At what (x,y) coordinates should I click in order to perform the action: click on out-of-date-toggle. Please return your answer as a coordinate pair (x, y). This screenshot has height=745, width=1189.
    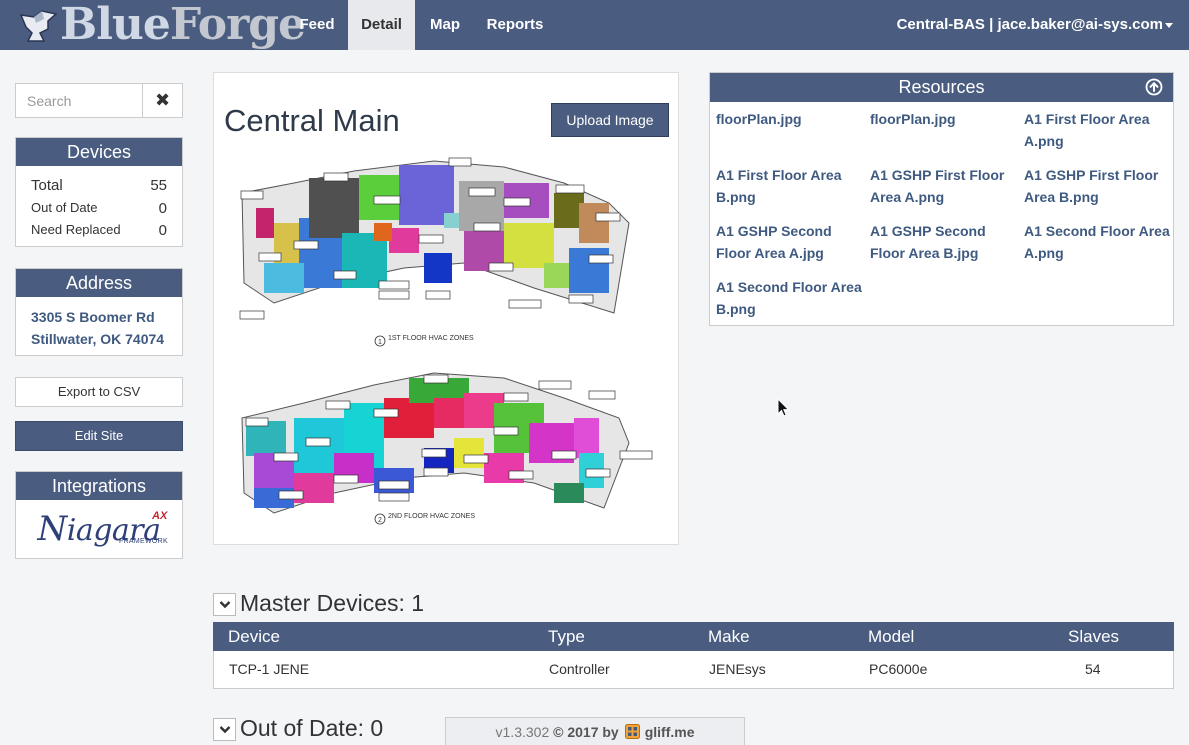
    Looking at the image, I should click on (224, 729).